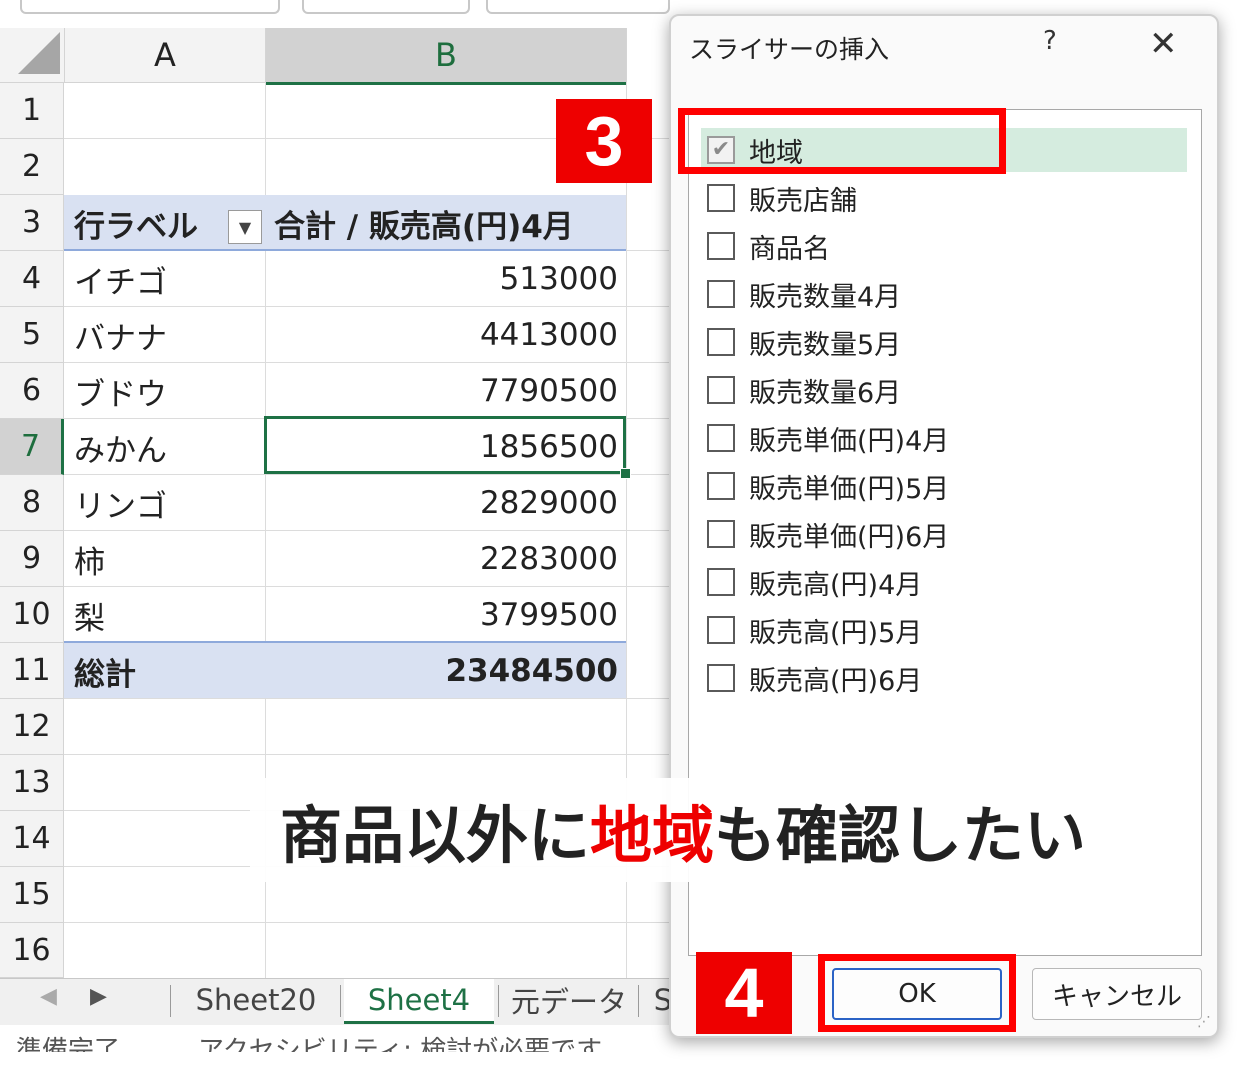 Image resolution: width=1240 pixels, height=1082 pixels. What do you see at coordinates (165, 671) in the screenshot?
I see `pivot-total-label: 総計` at bounding box center [165, 671].